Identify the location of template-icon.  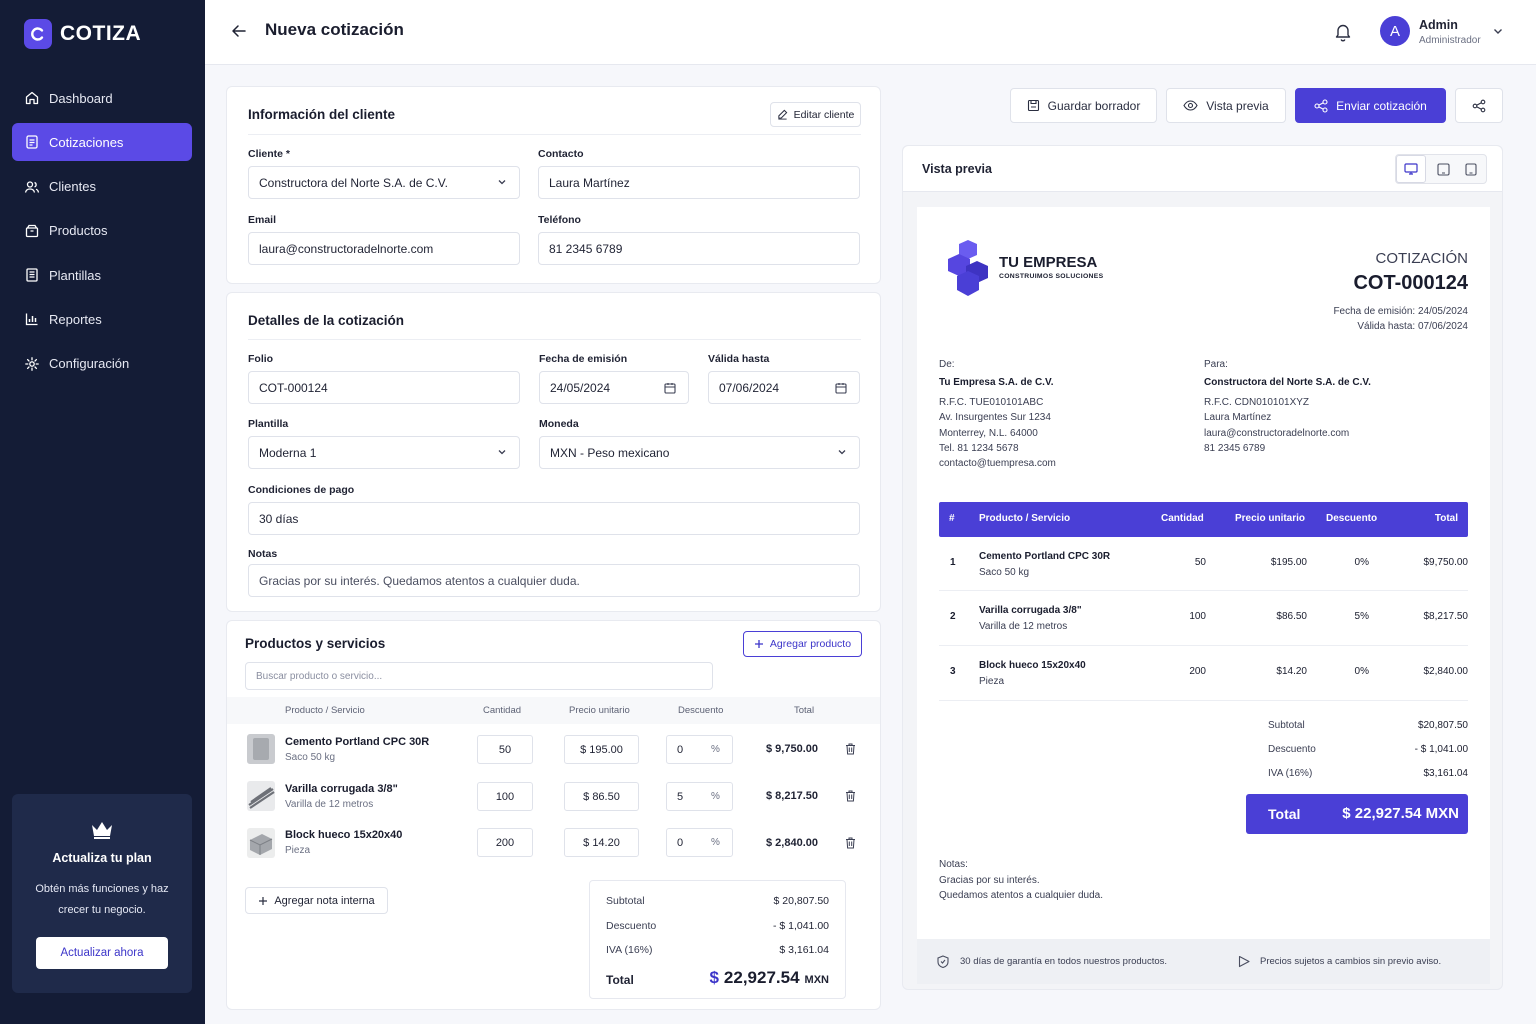
(32, 275).